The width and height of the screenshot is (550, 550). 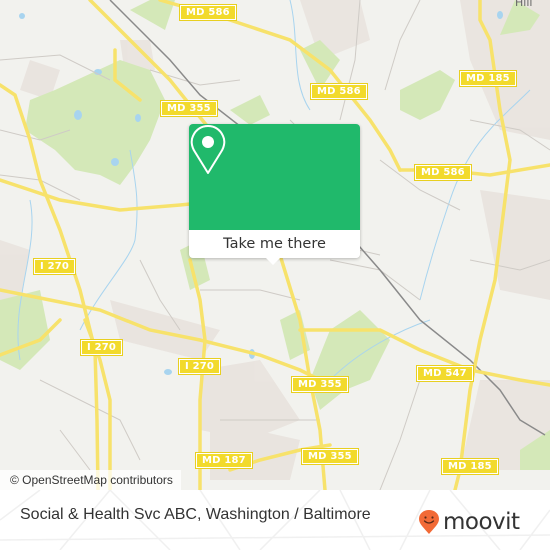 I want to click on map-attribution: © OpenStreetMap contributors, so click(x=90, y=480).